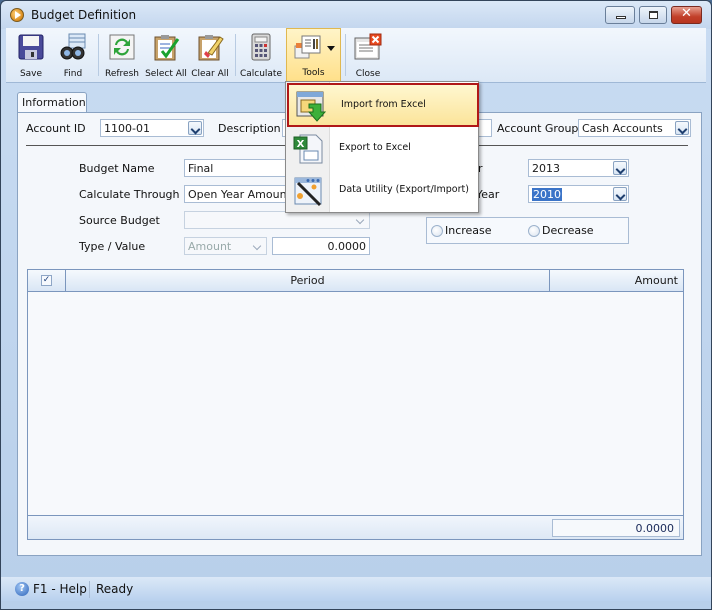 The width and height of the screenshot is (712, 610). What do you see at coordinates (578, 168) in the screenshot?
I see `year-combo: 2013` at bounding box center [578, 168].